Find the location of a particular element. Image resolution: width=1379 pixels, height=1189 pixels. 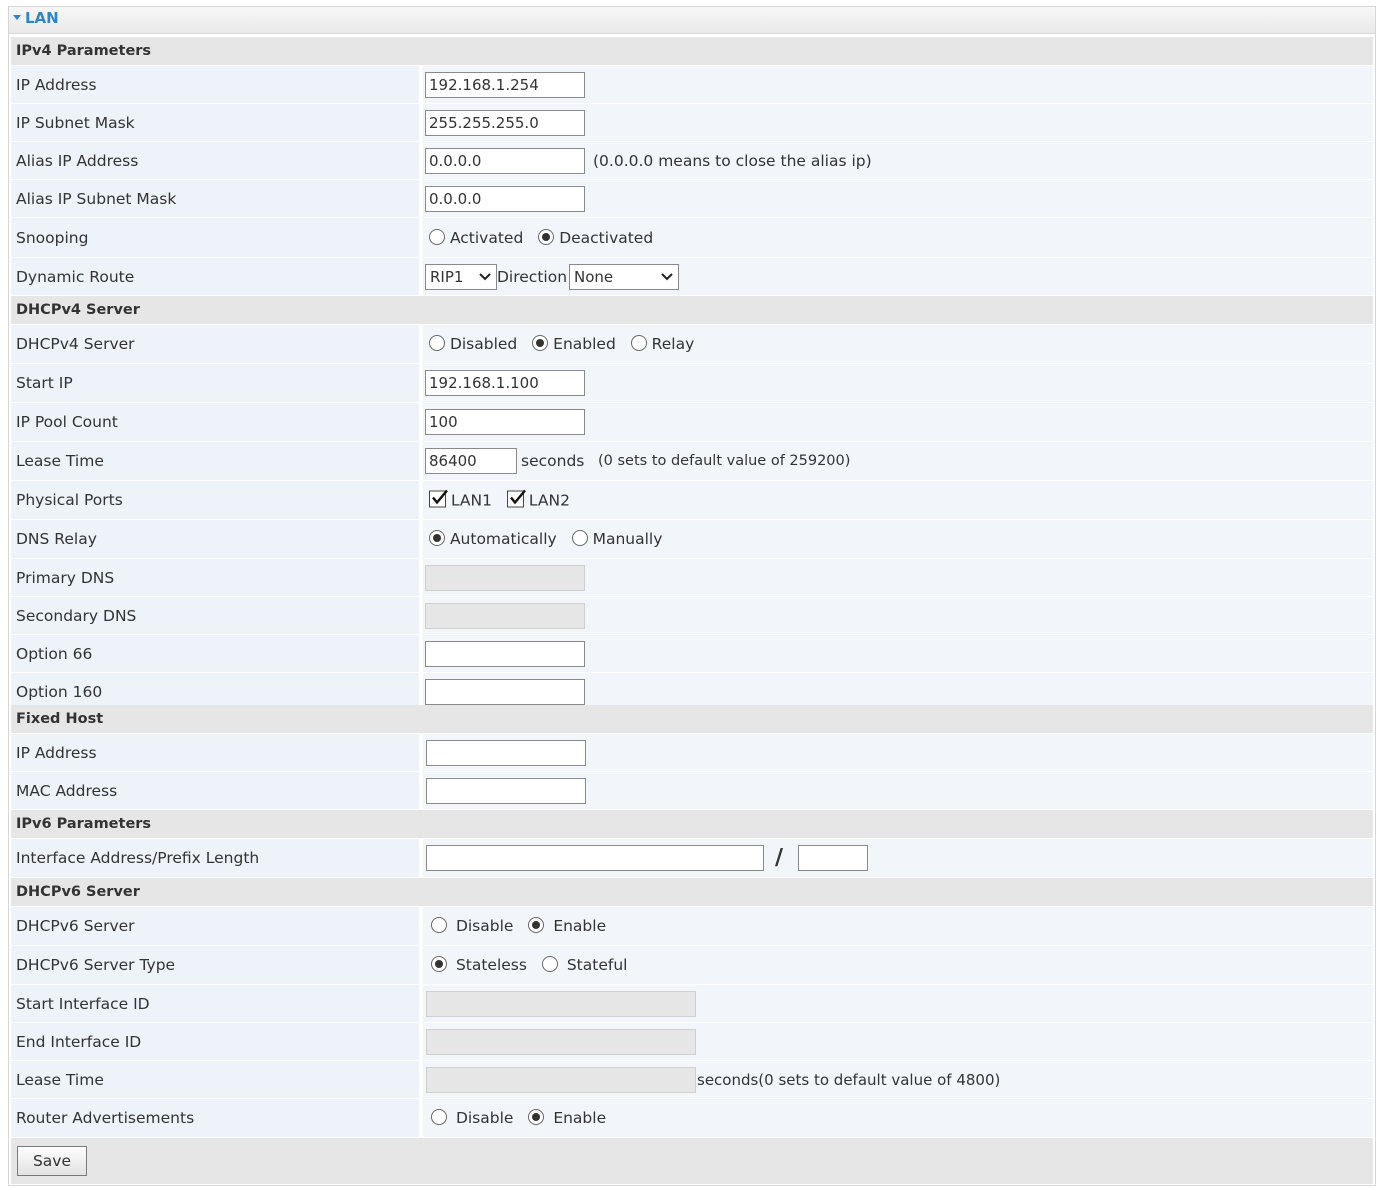

fixed-mac-input is located at coordinates (506, 790).